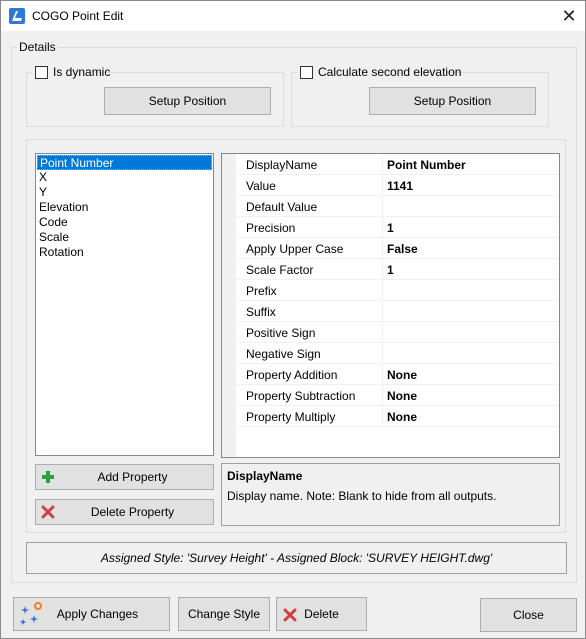 This screenshot has height=639, width=586. I want to click on delete-button: Delete, so click(321, 614).